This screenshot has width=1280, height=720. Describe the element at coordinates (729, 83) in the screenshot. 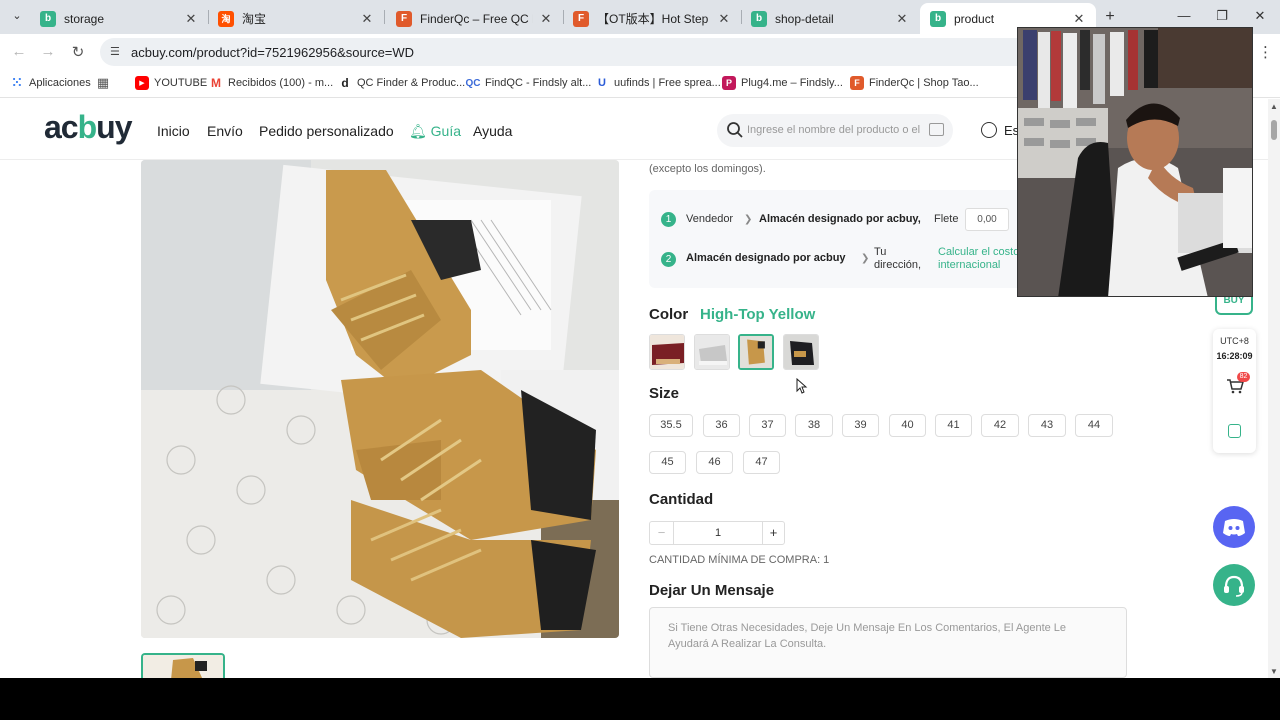

I see `plug4me-icon: P` at that location.